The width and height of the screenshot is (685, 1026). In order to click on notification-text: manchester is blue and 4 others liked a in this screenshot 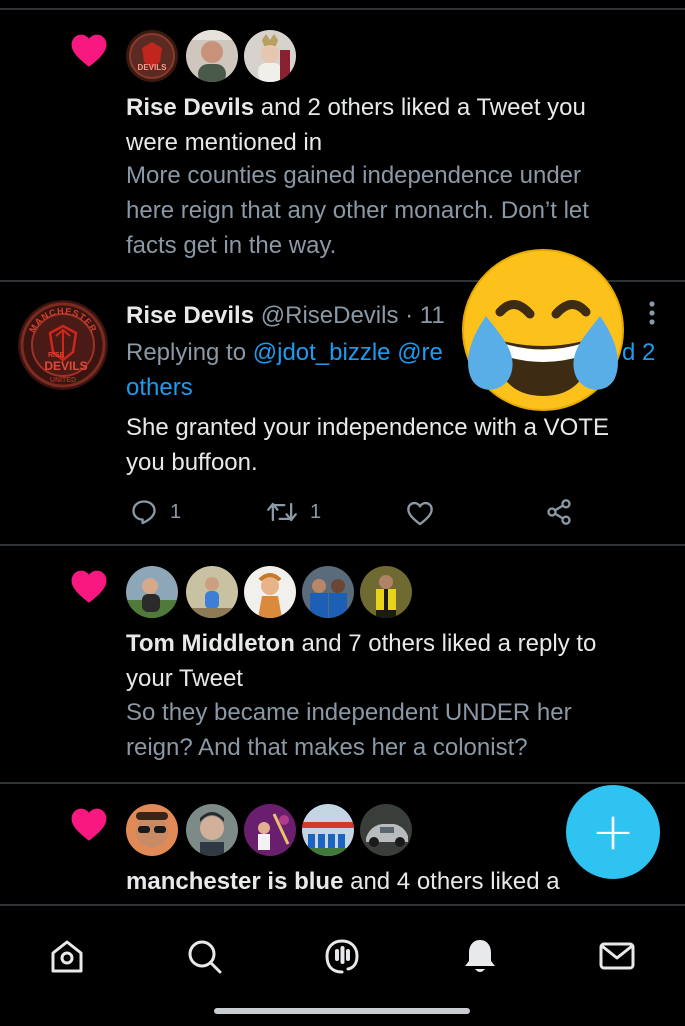, I will do `click(343, 881)`.